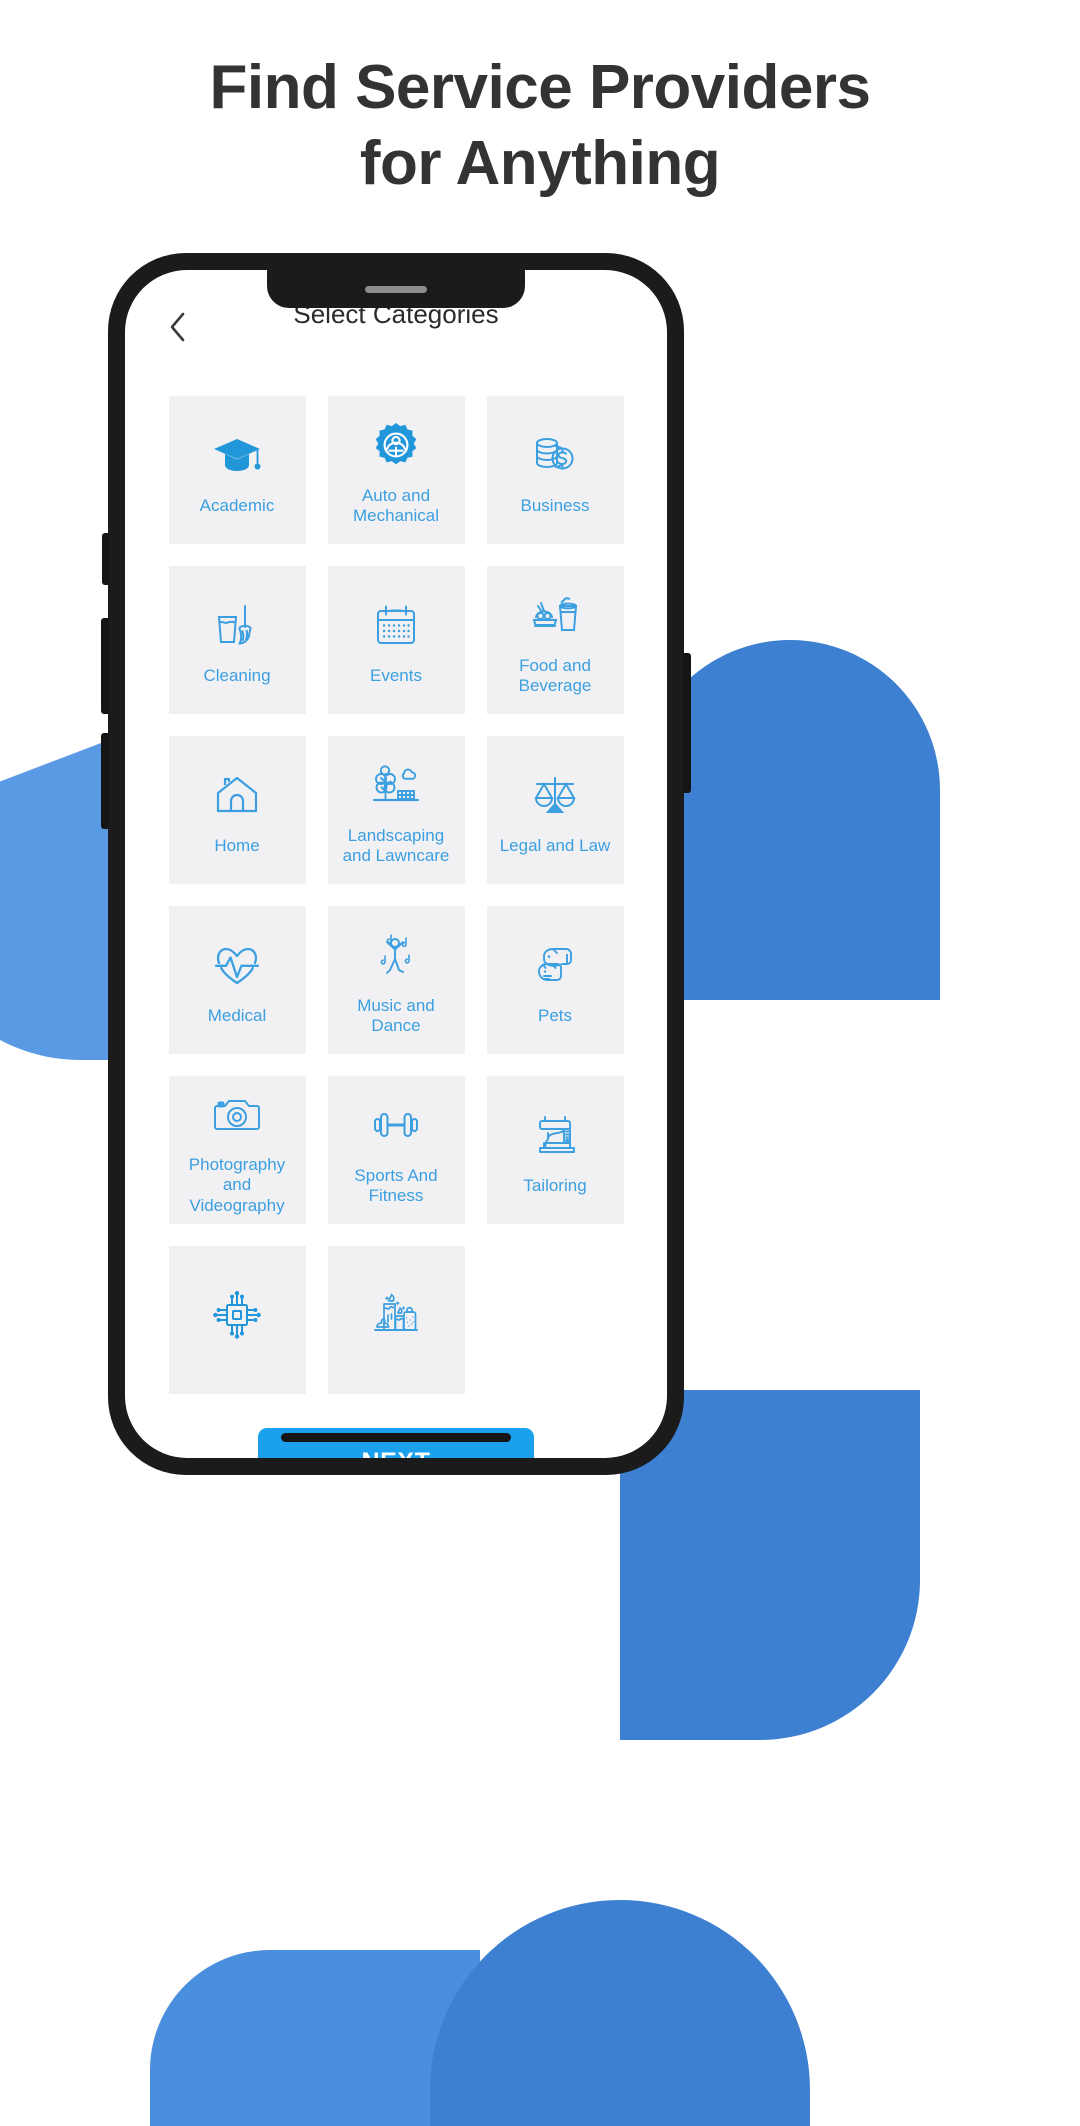 This screenshot has height=2126, width=1080. What do you see at coordinates (540, 87) in the screenshot?
I see `headline-line-1: Find Service Providers` at bounding box center [540, 87].